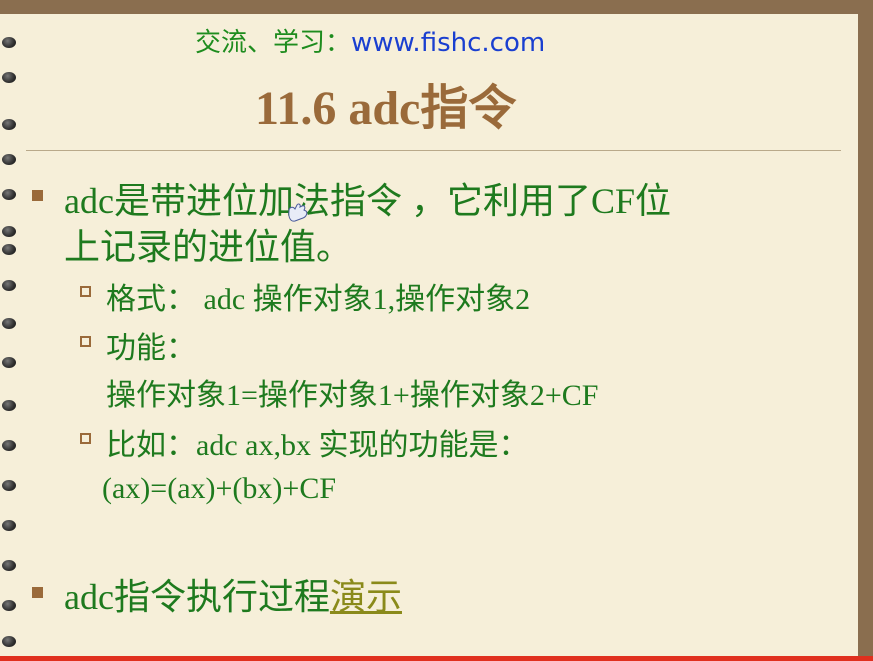 The width and height of the screenshot is (873, 661). What do you see at coordinates (865, 330) in the screenshot?
I see `frame-right` at bounding box center [865, 330].